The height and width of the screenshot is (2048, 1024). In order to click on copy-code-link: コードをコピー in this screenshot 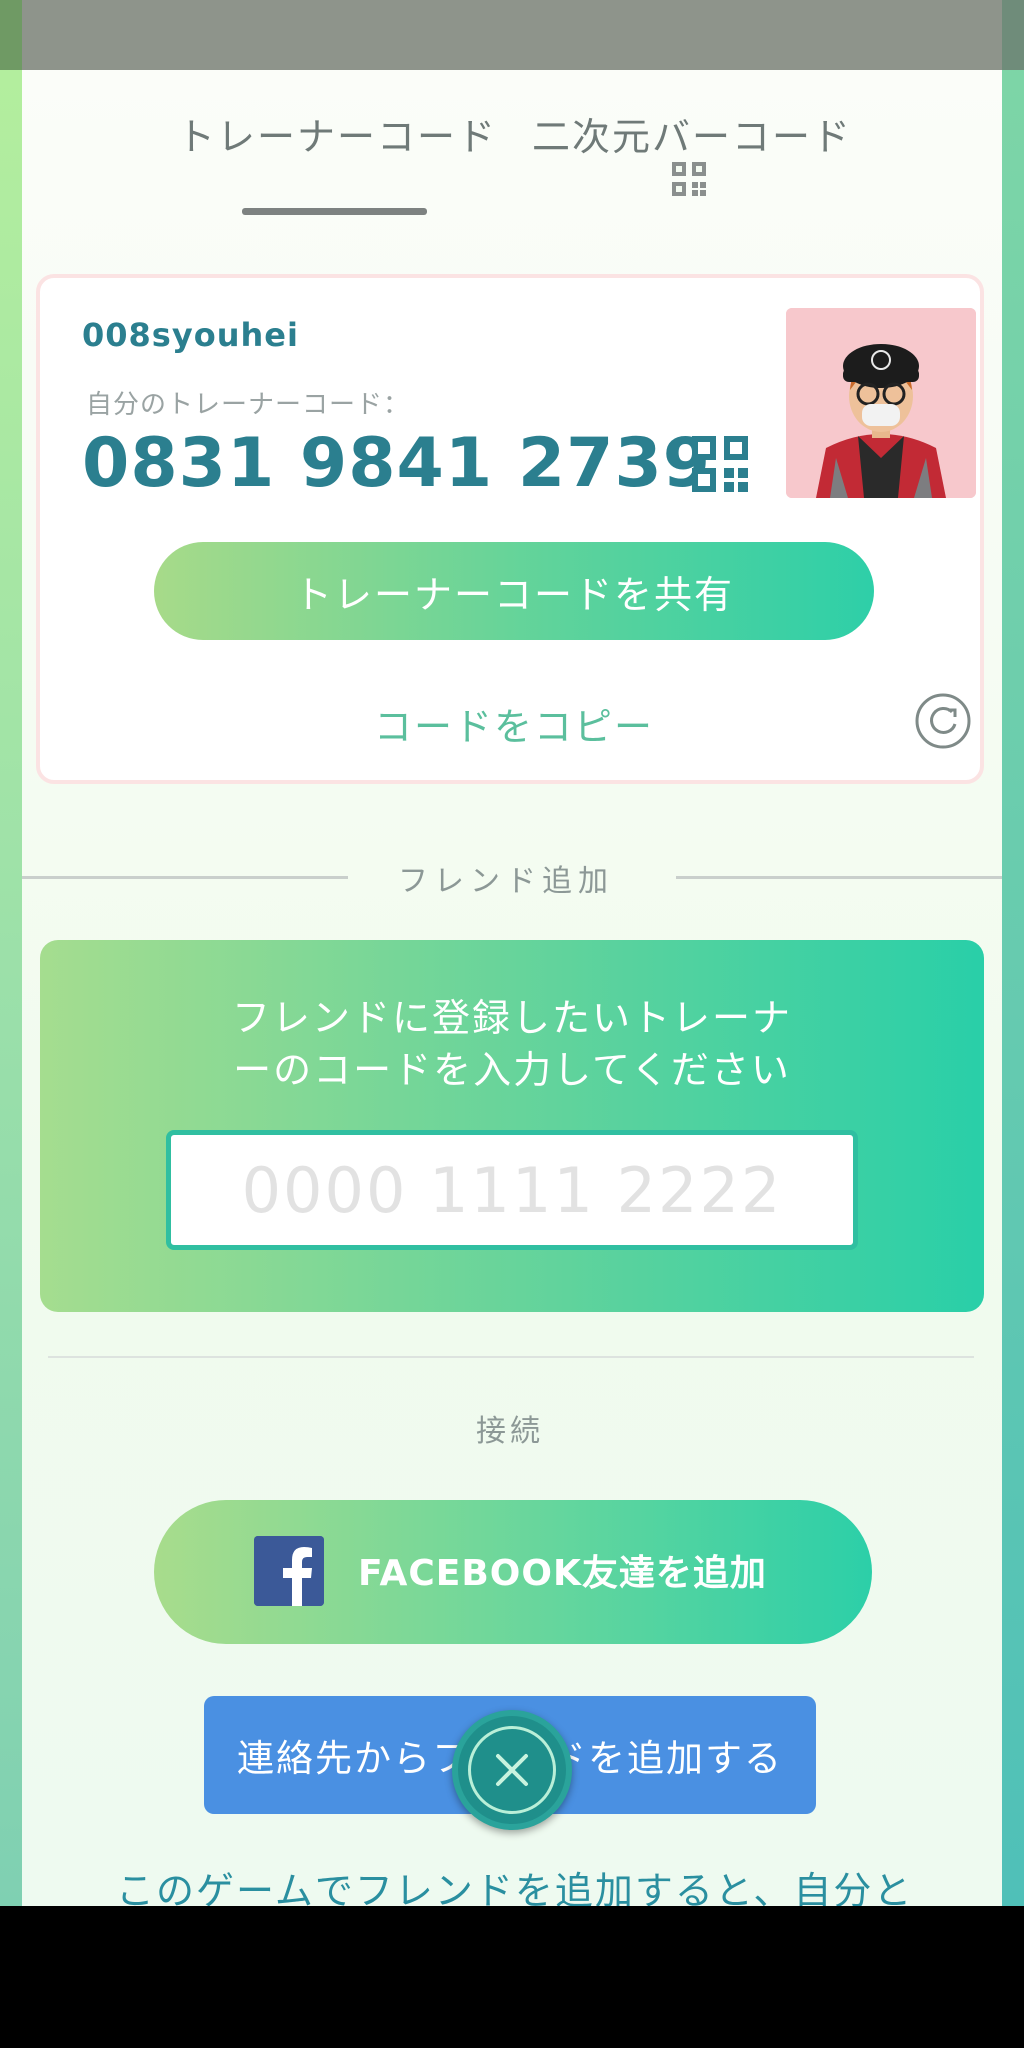, I will do `click(514, 723)`.